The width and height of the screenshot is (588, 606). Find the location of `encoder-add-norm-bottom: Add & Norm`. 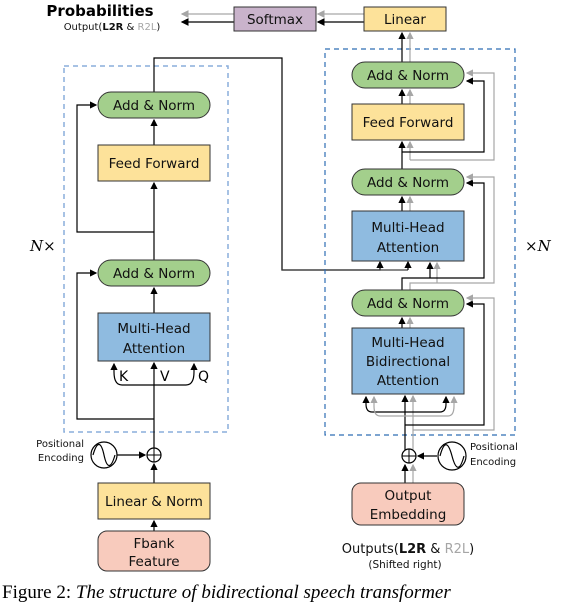

encoder-add-norm-bottom: Add & Norm is located at coordinates (154, 273).